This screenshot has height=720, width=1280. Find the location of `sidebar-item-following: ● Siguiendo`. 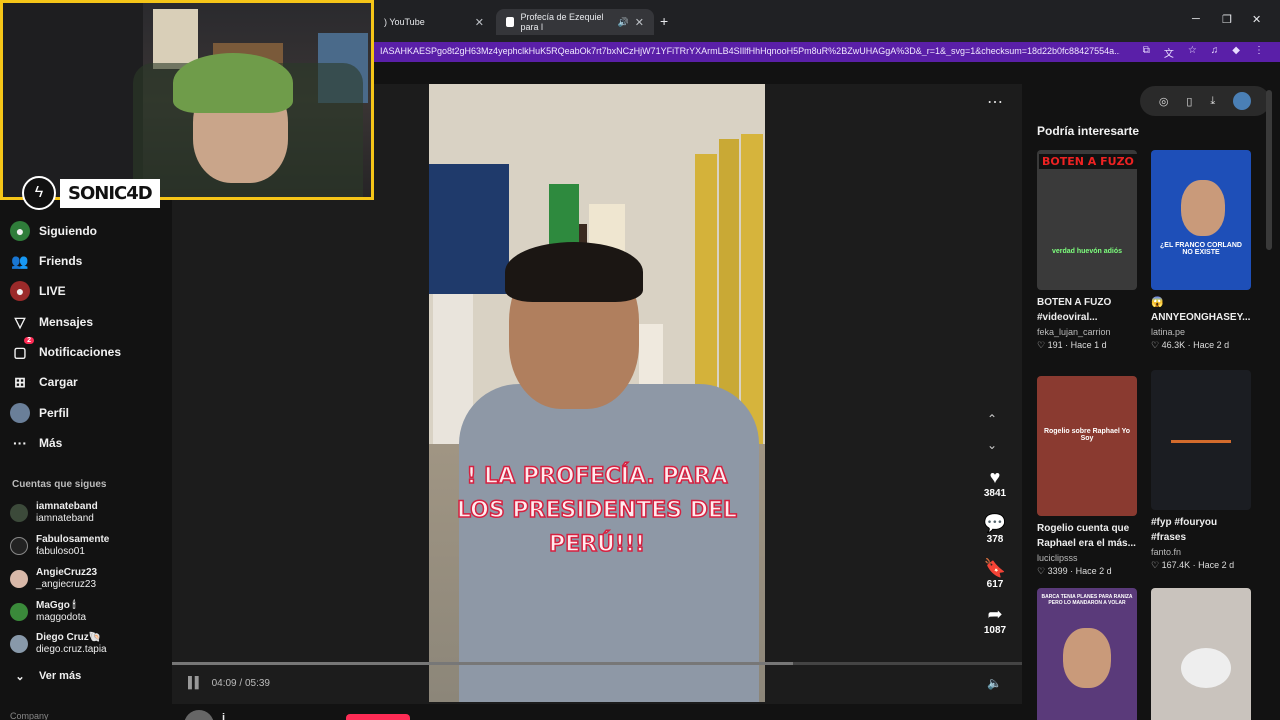

sidebar-item-following: ● Siguiendo is located at coordinates (53, 231).